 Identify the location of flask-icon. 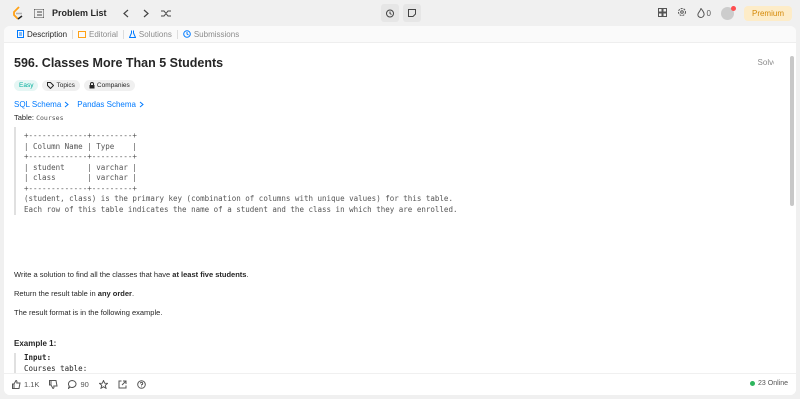
(132, 34).